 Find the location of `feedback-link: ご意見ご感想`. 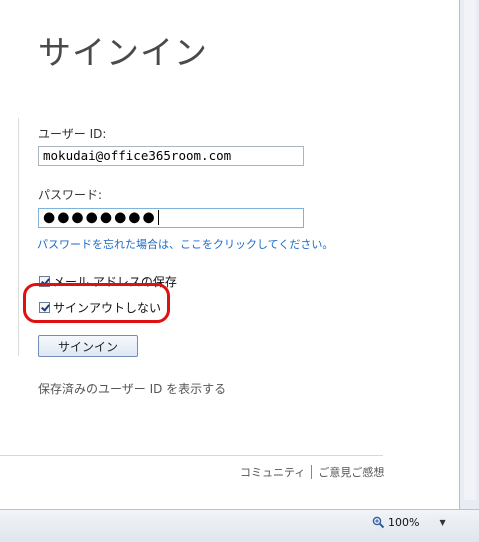

feedback-link: ご意見ご感想 is located at coordinates (351, 472).